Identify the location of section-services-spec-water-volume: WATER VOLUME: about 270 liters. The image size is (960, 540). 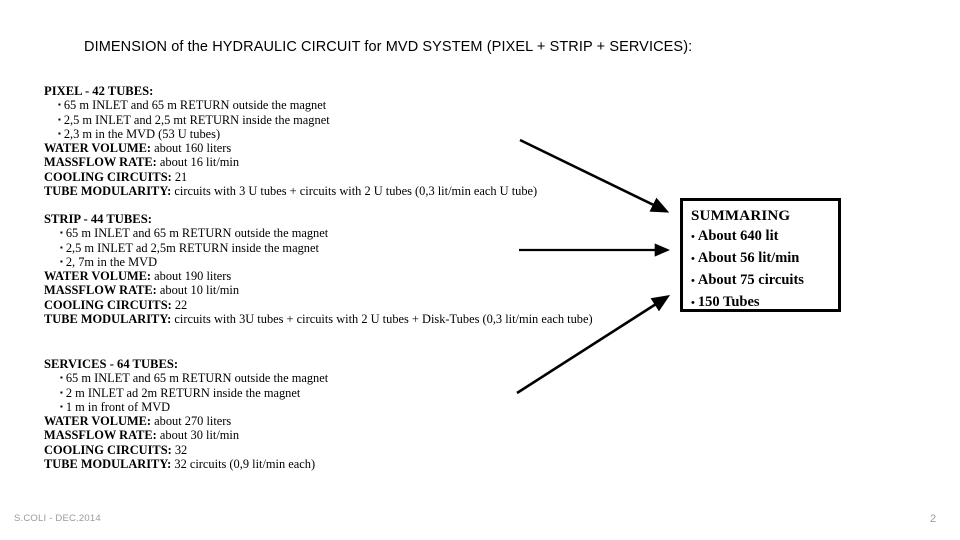
(186, 421).